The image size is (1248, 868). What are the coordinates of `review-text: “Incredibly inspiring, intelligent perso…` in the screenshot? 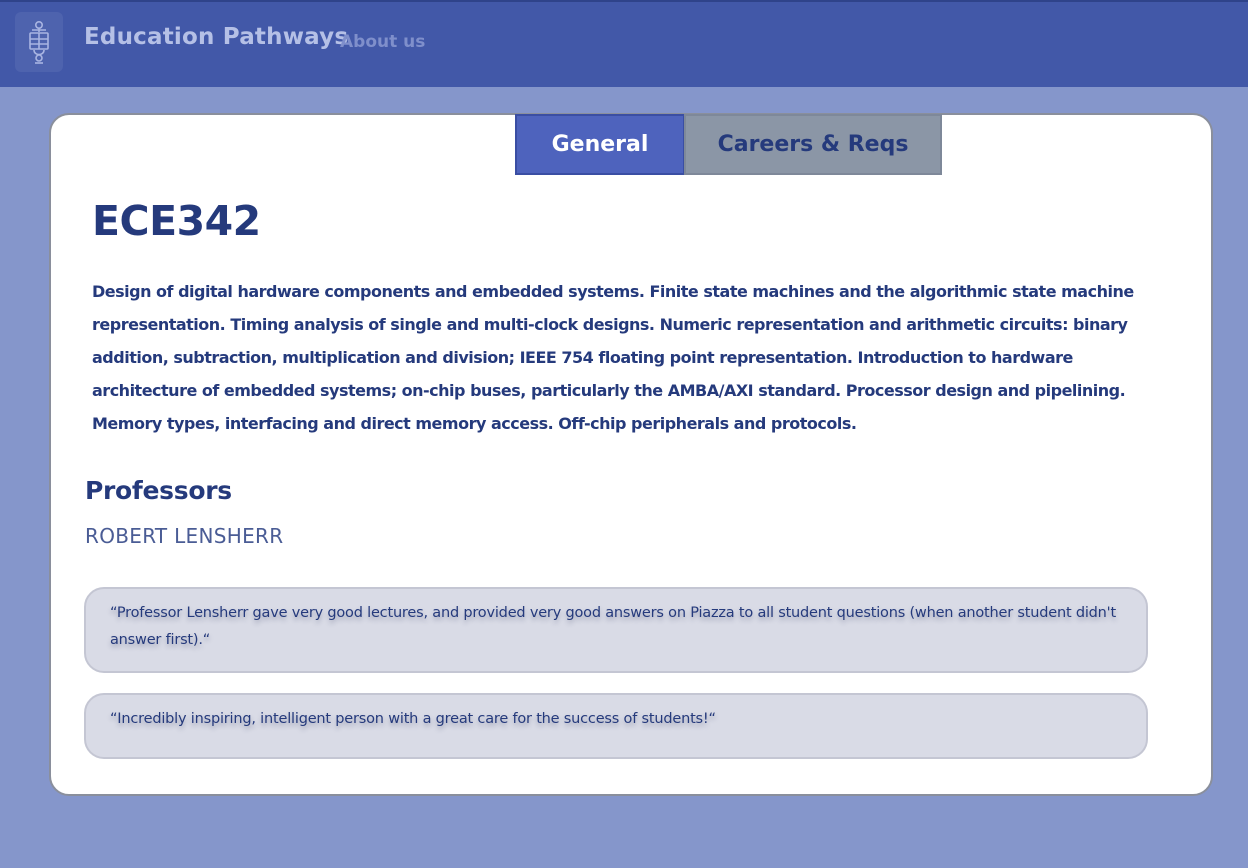 It's located at (413, 719).